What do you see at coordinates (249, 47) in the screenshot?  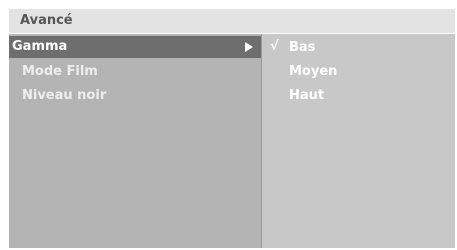 I see `arrow-right-icon` at bounding box center [249, 47].